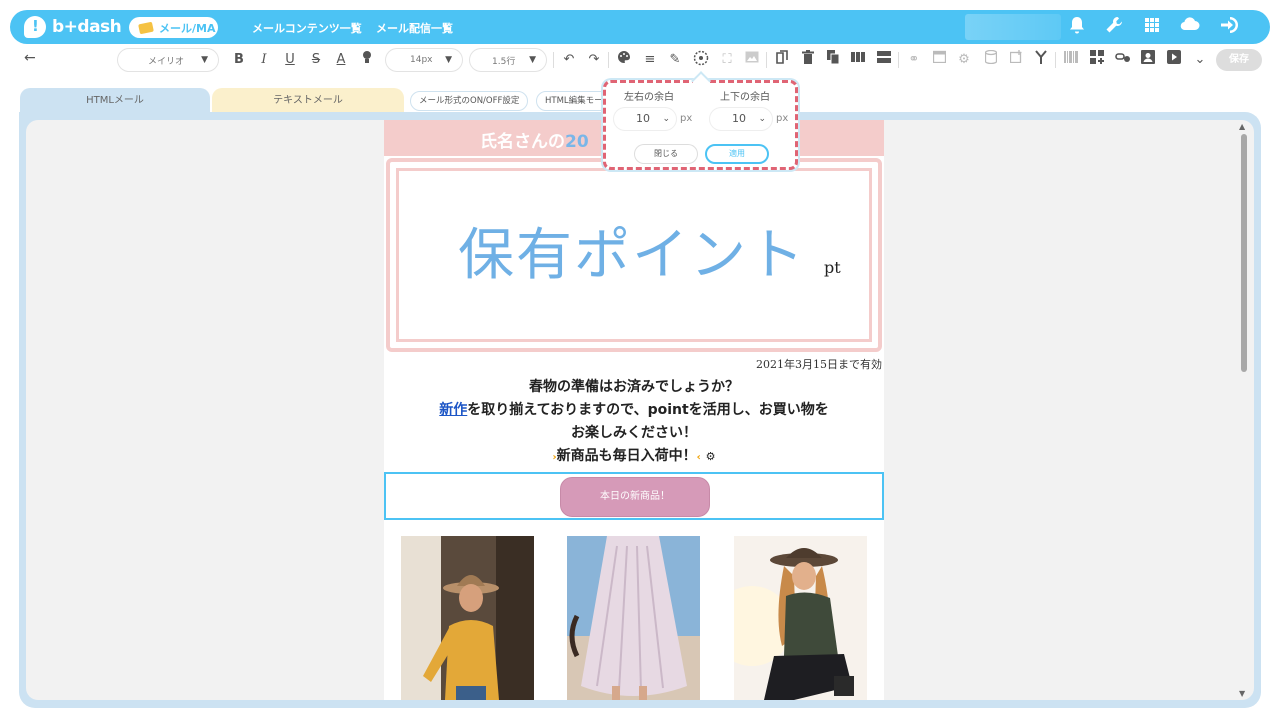 Image resolution: width=1280 pixels, height=720 pixels. Describe the element at coordinates (833, 60) in the screenshot. I see `duplicate-icon` at that location.